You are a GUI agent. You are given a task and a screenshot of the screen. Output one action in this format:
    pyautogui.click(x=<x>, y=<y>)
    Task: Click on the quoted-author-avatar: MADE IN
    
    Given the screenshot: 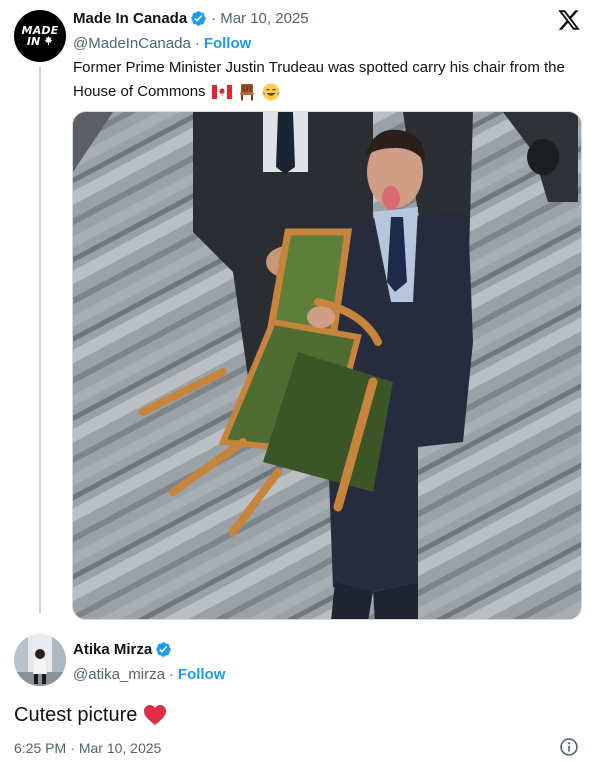 What is the action you would take?
    pyautogui.click(x=40, y=36)
    